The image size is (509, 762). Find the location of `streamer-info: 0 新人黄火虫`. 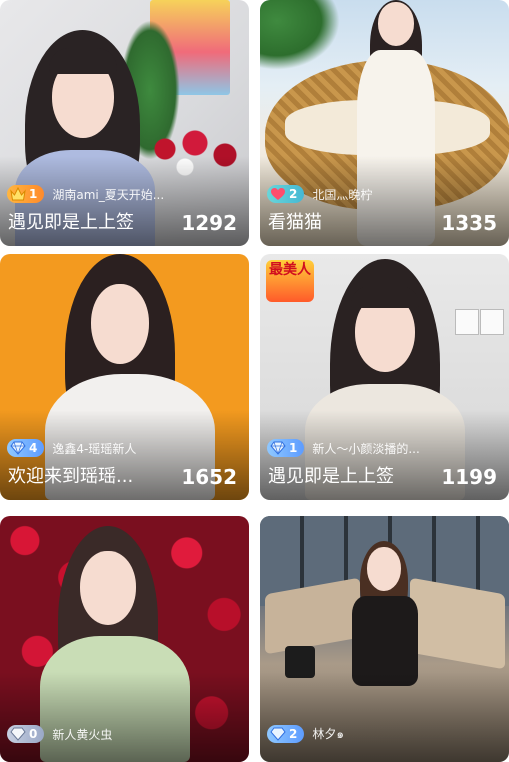

streamer-info: 0 新人黄火虫 is located at coordinates (59, 734).